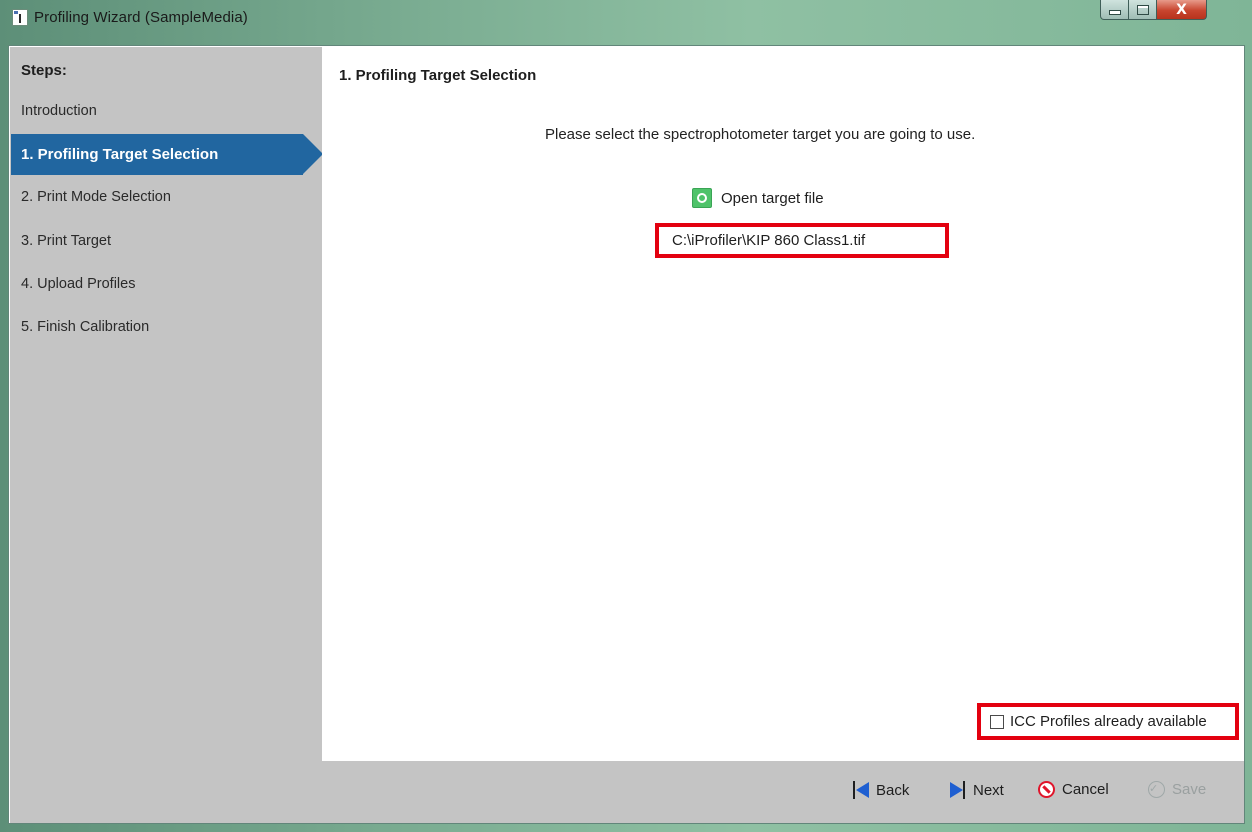  Describe the element at coordinates (702, 198) in the screenshot. I see `open-file-icon` at that location.